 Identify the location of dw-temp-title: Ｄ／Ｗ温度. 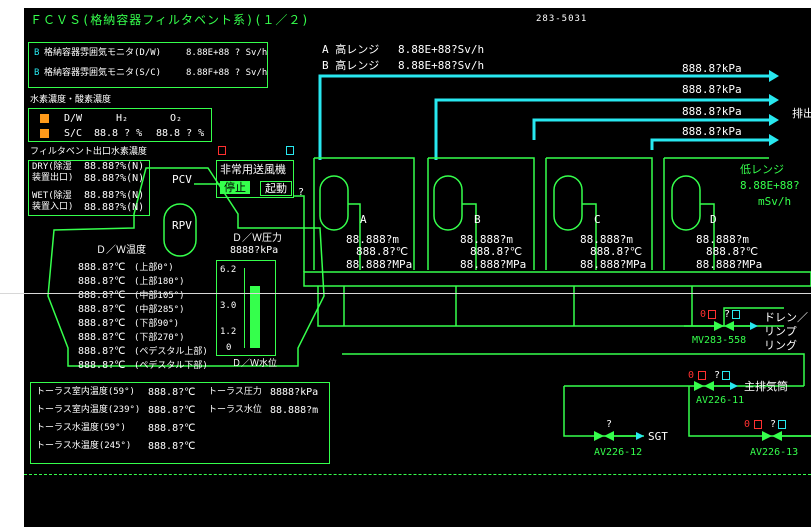
(121, 250).